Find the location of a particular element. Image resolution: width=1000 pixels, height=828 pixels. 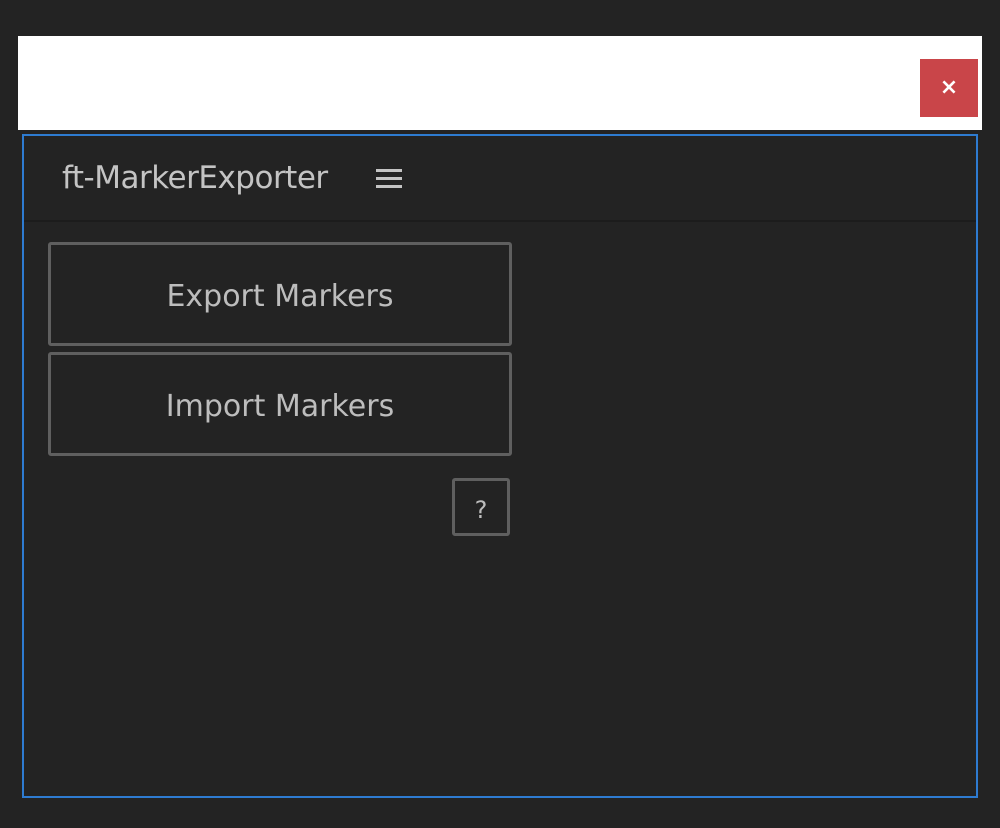

panel-title: ft-MarkerExporter is located at coordinates (195, 178).